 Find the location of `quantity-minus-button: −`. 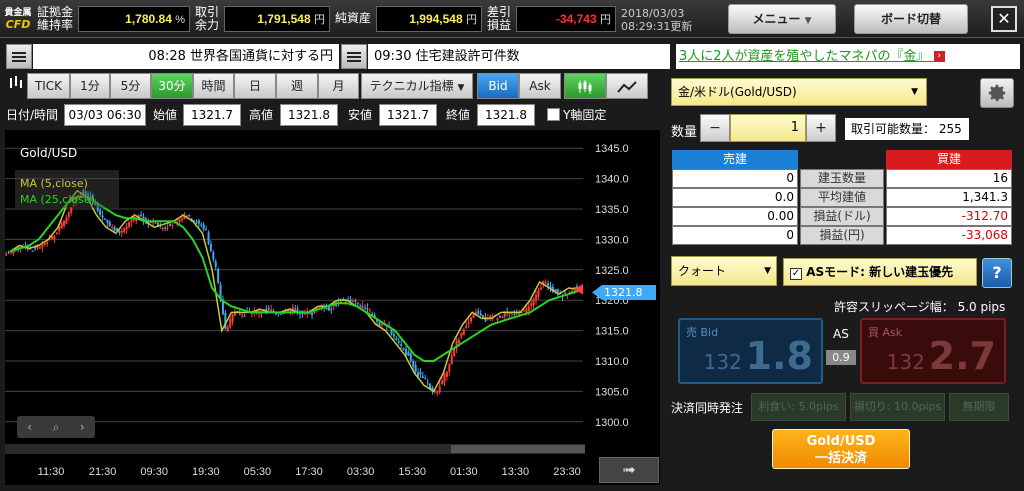

quantity-minus-button: − is located at coordinates (715, 128).